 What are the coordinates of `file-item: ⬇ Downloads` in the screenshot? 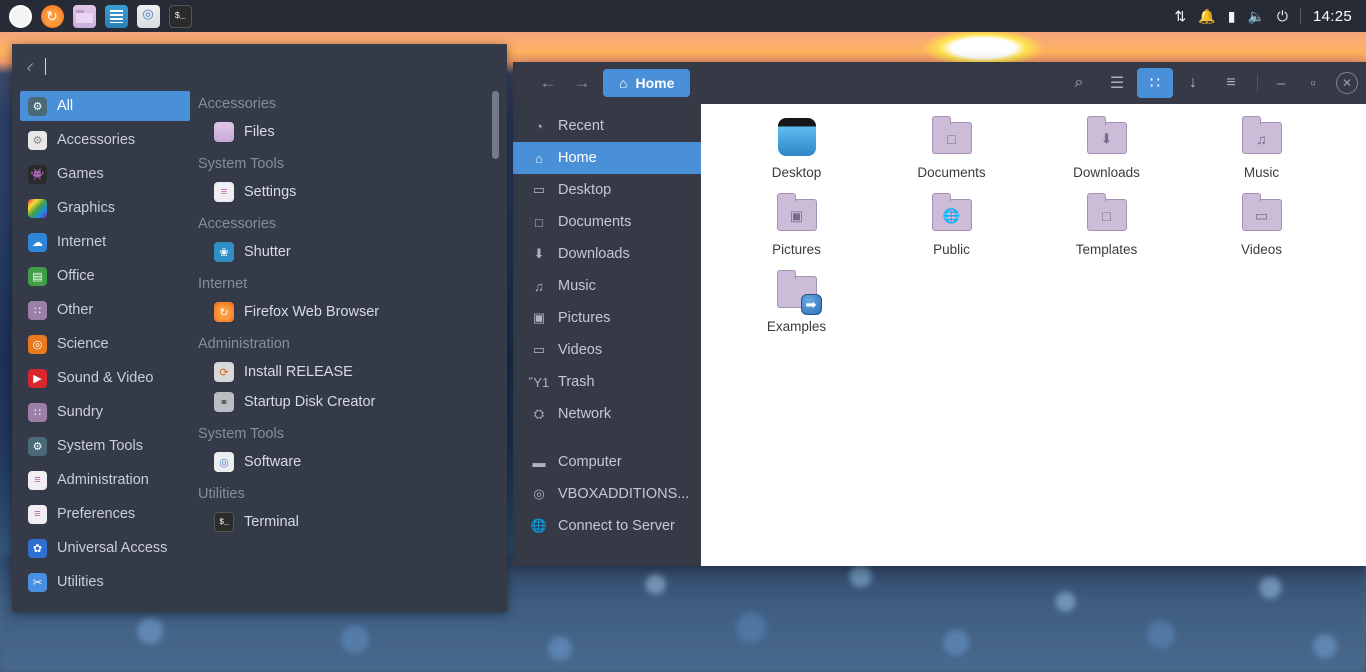 It's located at (1106, 154).